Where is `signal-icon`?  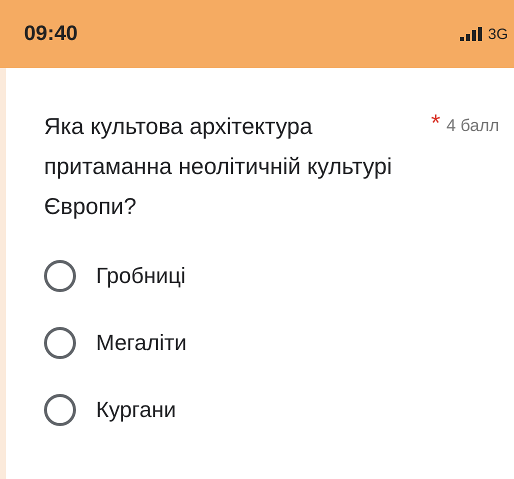 signal-icon is located at coordinates (472, 34).